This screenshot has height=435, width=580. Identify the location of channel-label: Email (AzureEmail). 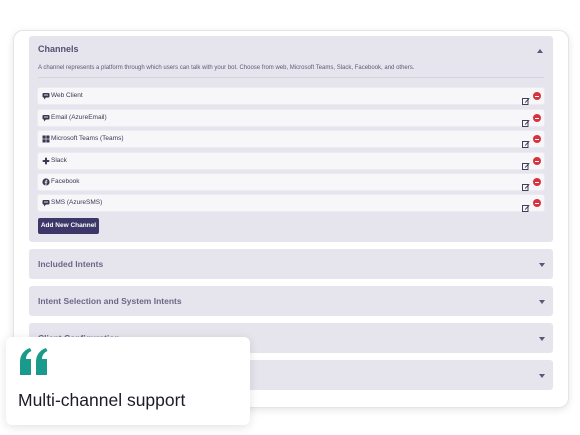
(79, 117).